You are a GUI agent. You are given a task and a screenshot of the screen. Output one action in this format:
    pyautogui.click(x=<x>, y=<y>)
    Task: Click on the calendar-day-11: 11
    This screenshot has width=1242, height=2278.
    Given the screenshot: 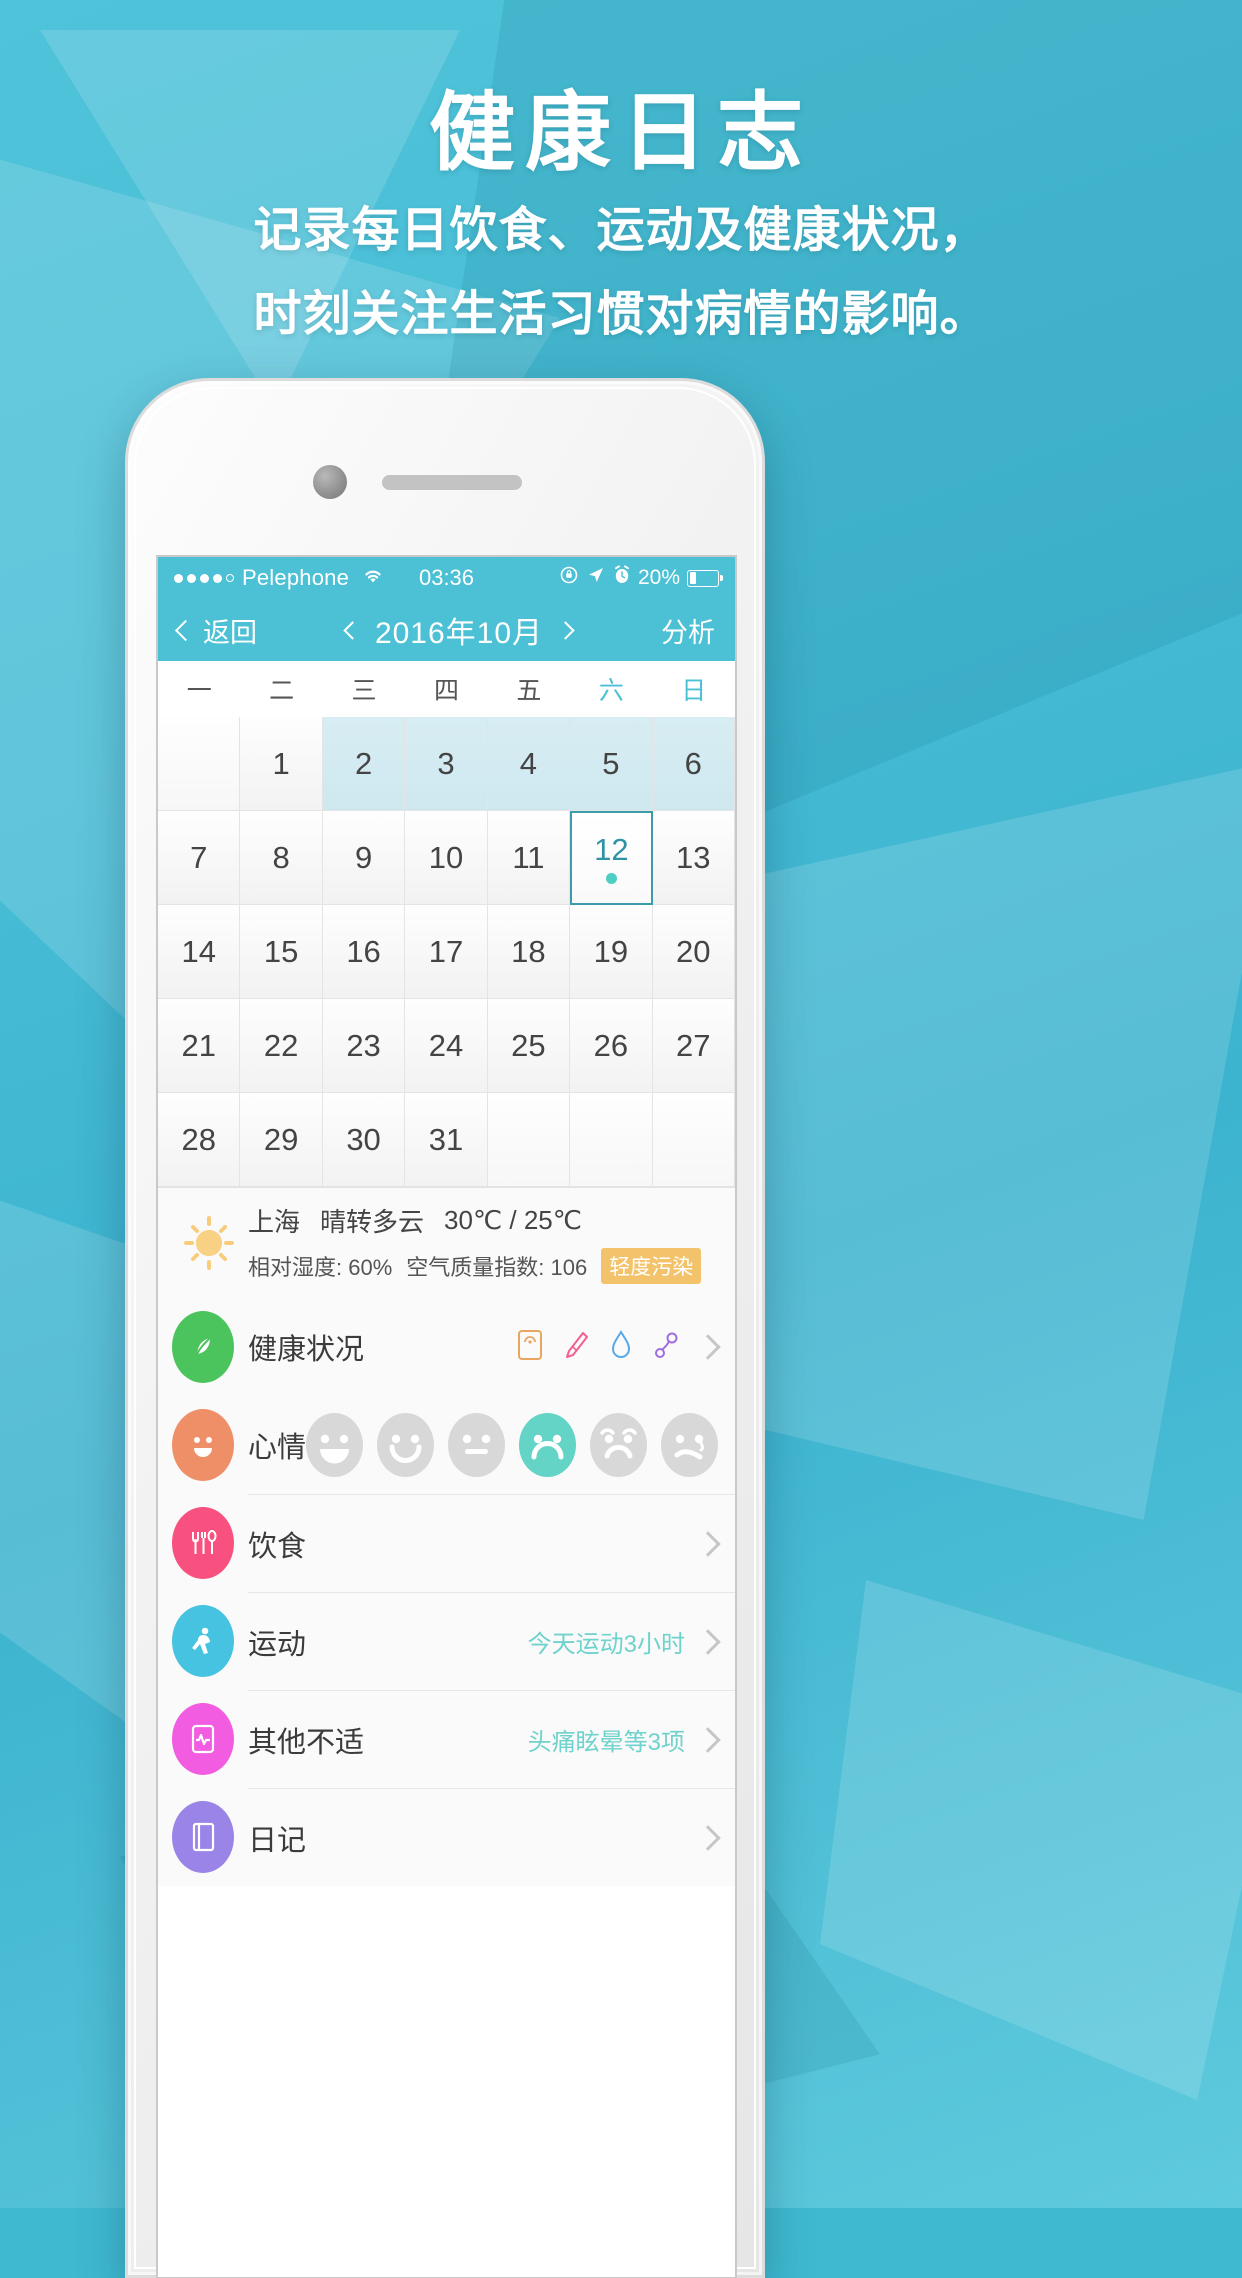 What is the action you would take?
    pyautogui.click(x=529, y=858)
    